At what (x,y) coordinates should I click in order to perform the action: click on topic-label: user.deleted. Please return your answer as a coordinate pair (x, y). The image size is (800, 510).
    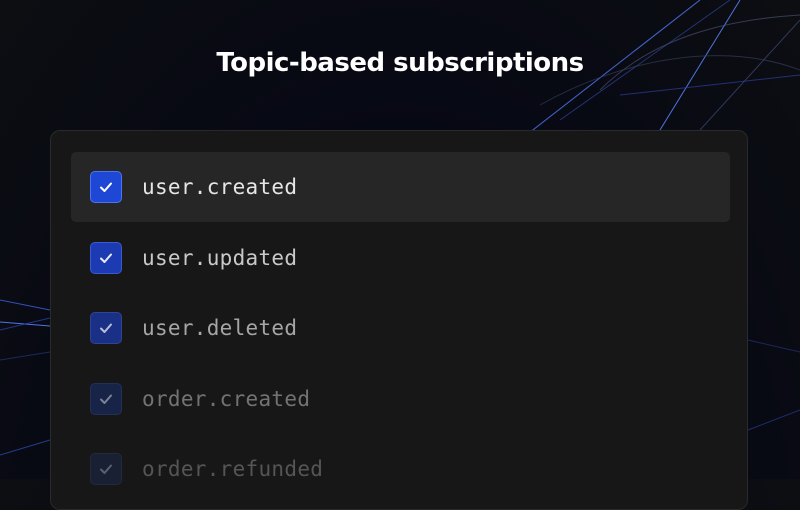
    Looking at the image, I should click on (220, 328).